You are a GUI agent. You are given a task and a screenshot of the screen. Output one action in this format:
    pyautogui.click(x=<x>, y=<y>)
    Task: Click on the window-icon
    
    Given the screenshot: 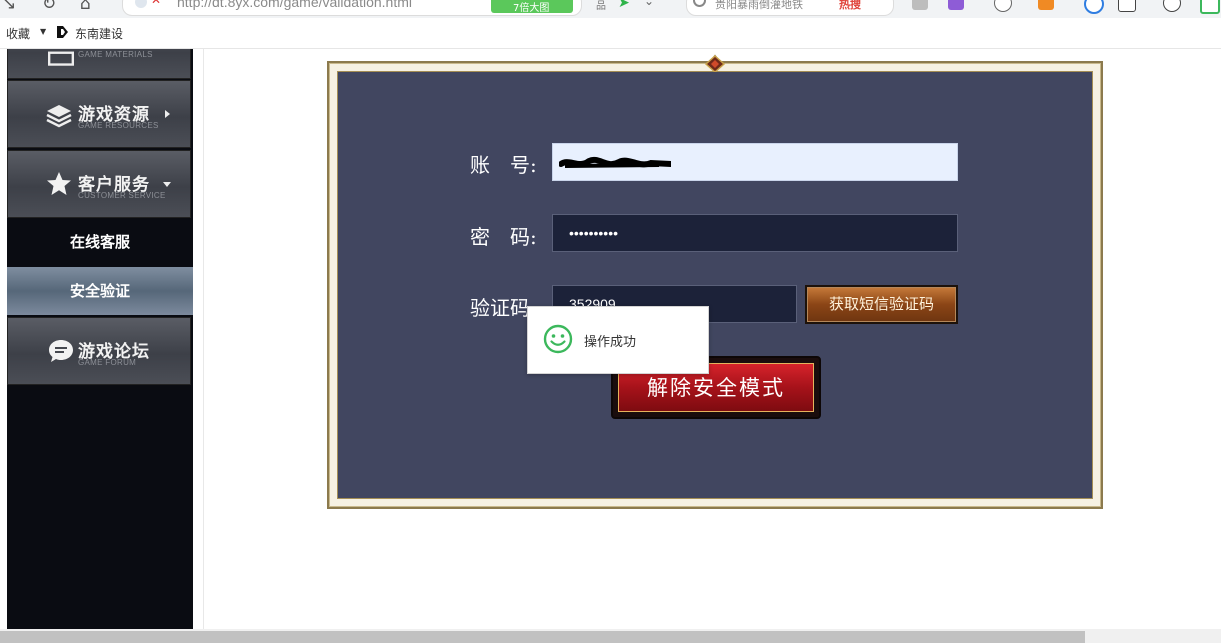 What is the action you would take?
    pyautogui.click(x=1210, y=7)
    